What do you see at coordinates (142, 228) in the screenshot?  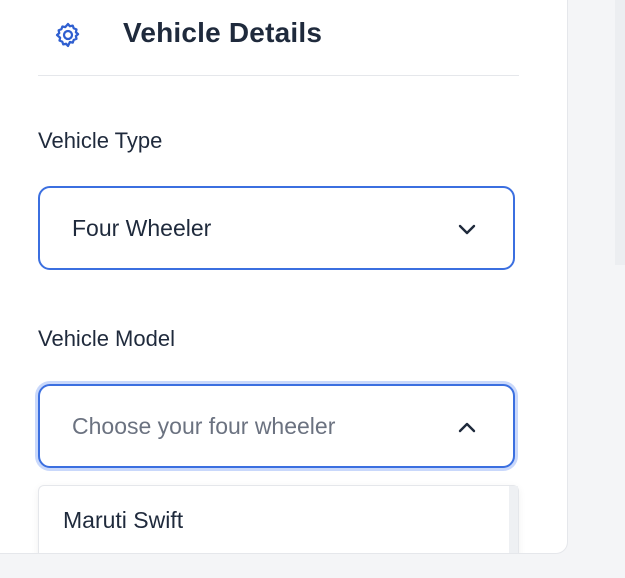 I see `vehicle-type-value: Four Wheeler` at bounding box center [142, 228].